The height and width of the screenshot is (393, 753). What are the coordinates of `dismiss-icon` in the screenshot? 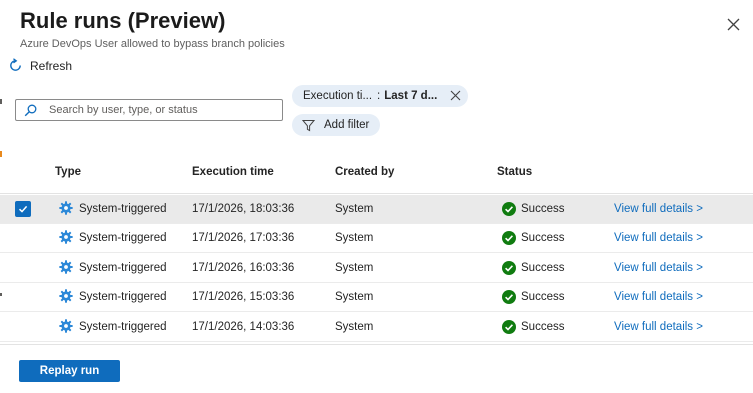 It's located at (455, 95).